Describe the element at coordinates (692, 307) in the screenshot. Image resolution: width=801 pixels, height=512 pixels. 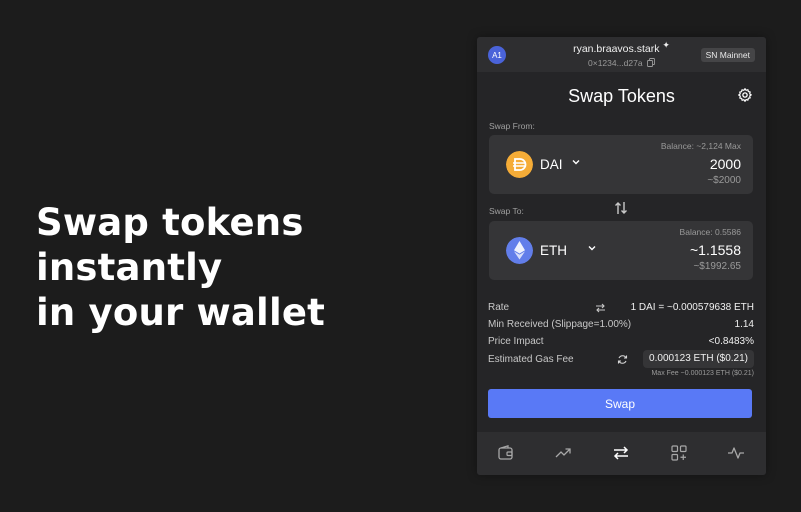
I see `rate-value: 1 DAI = ~0.000579638 ETH` at that location.